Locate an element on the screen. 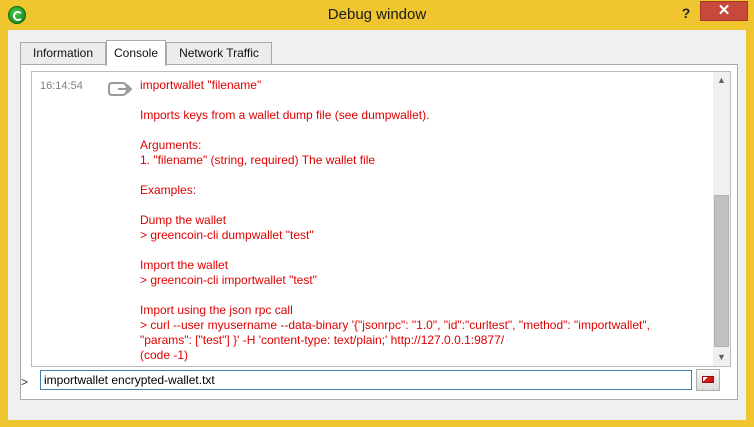 The height and width of the screenshot is (427, 754). message-timestamp: 16:14:54 is located at coordinates (61, 86).